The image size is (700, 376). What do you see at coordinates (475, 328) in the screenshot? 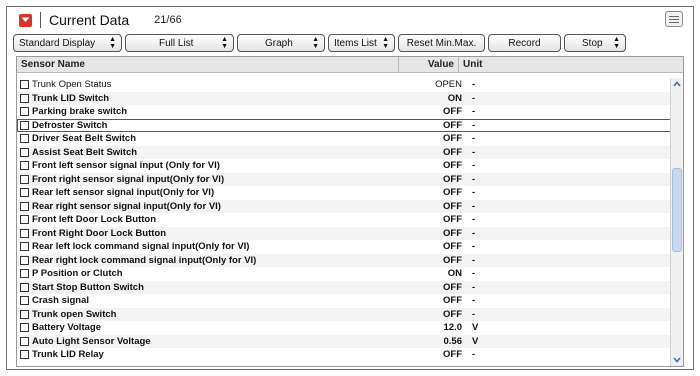
I see `sensor-unit: V` at bounding box center [475, 328].